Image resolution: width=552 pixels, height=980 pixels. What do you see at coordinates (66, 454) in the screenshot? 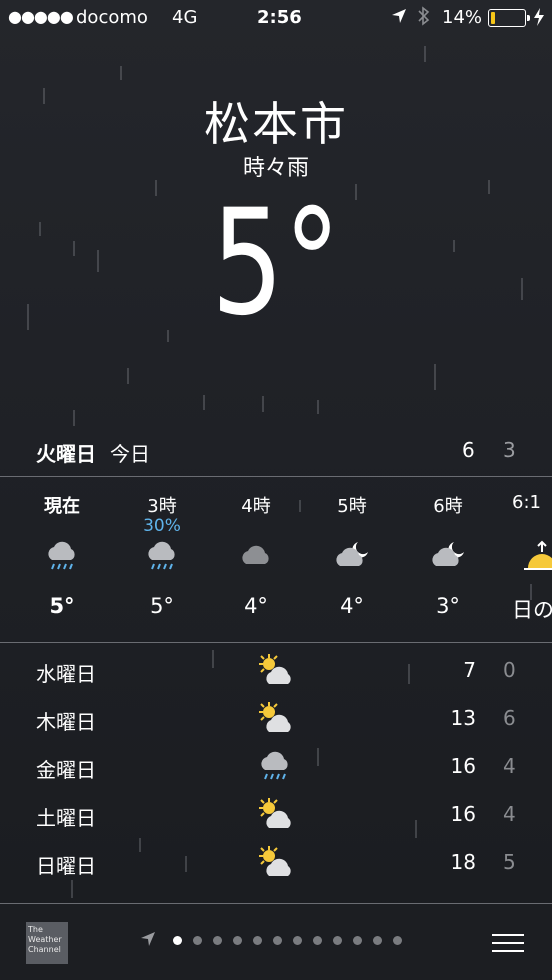
I see `today-day-name: 火曜日` at bounding box center [66, 454].